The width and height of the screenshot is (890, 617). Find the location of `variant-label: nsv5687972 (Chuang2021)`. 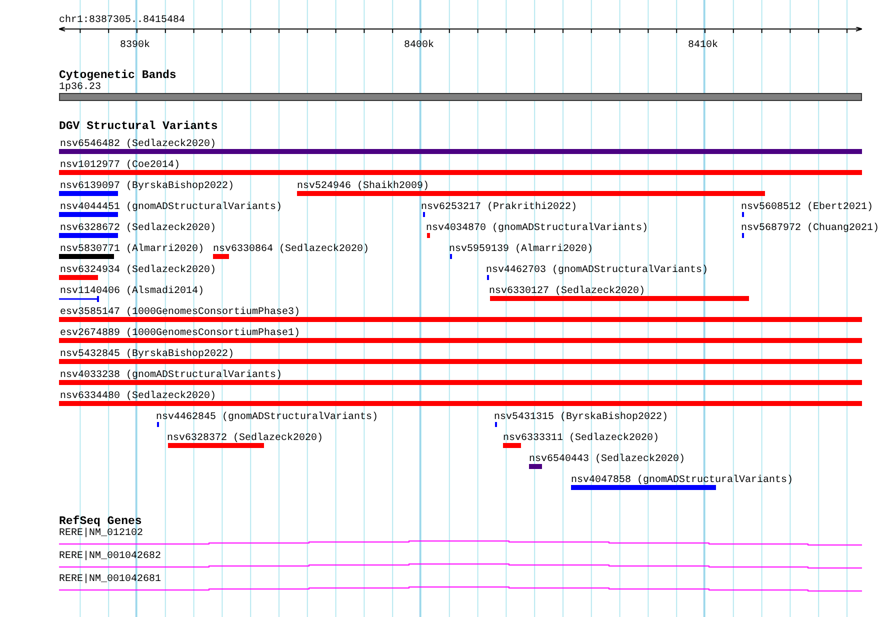

variant-label: nsv5687972 (Chuang2021) is located at coordinates (810, 228).